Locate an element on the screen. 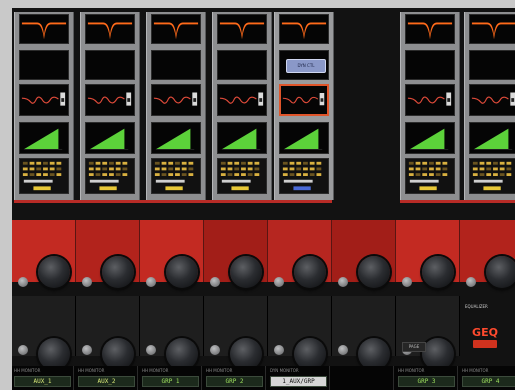  channel-name: HH MONITOR AUX_1 is located at coordinates (43, 378).